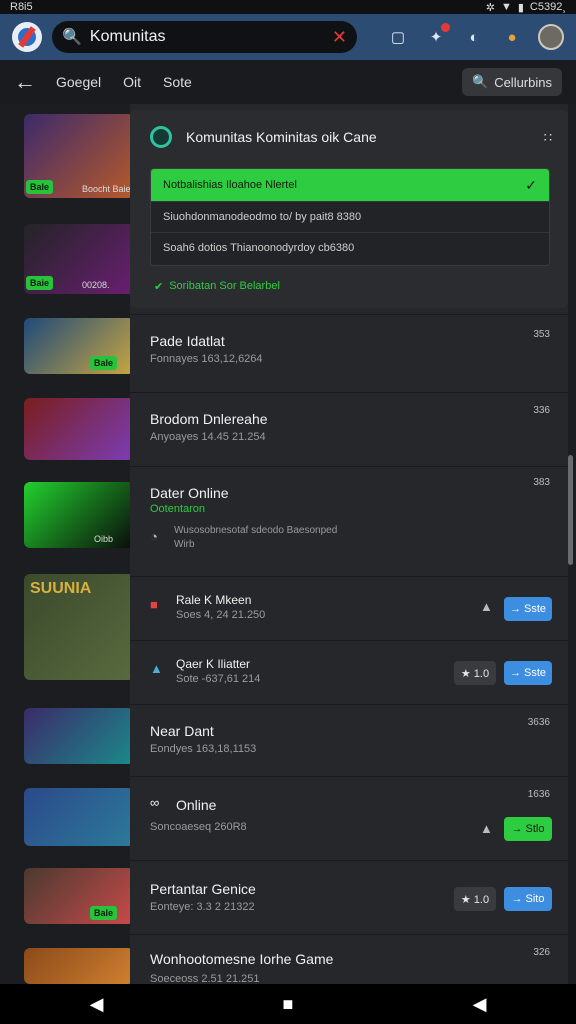 Image resolution: width=576 pixels, height=1024 pixels. What do you see at coordinates (97, 1004) in the screenshot?
I see `back-icon: ◀` at bounding box center [97, 1004].